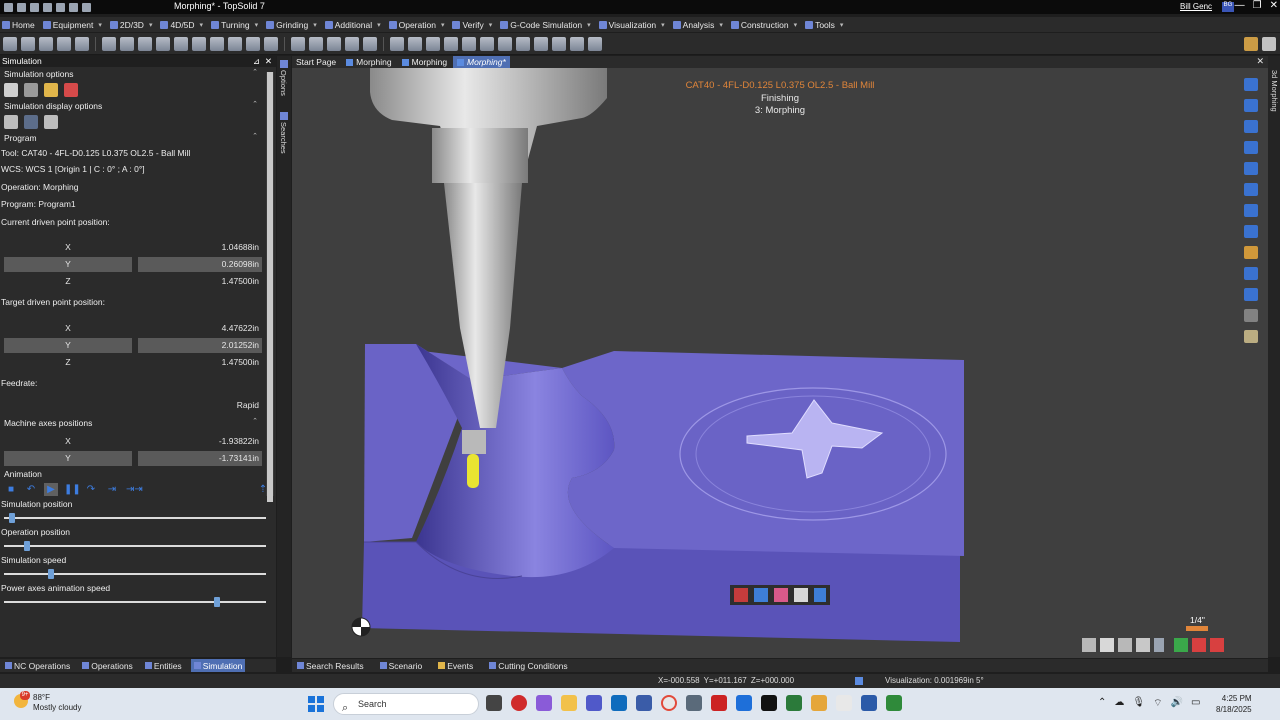  What do you see at coordinates (34, 7) in the screenshot?
I see `open-icon` at bounding box center [34, 7].